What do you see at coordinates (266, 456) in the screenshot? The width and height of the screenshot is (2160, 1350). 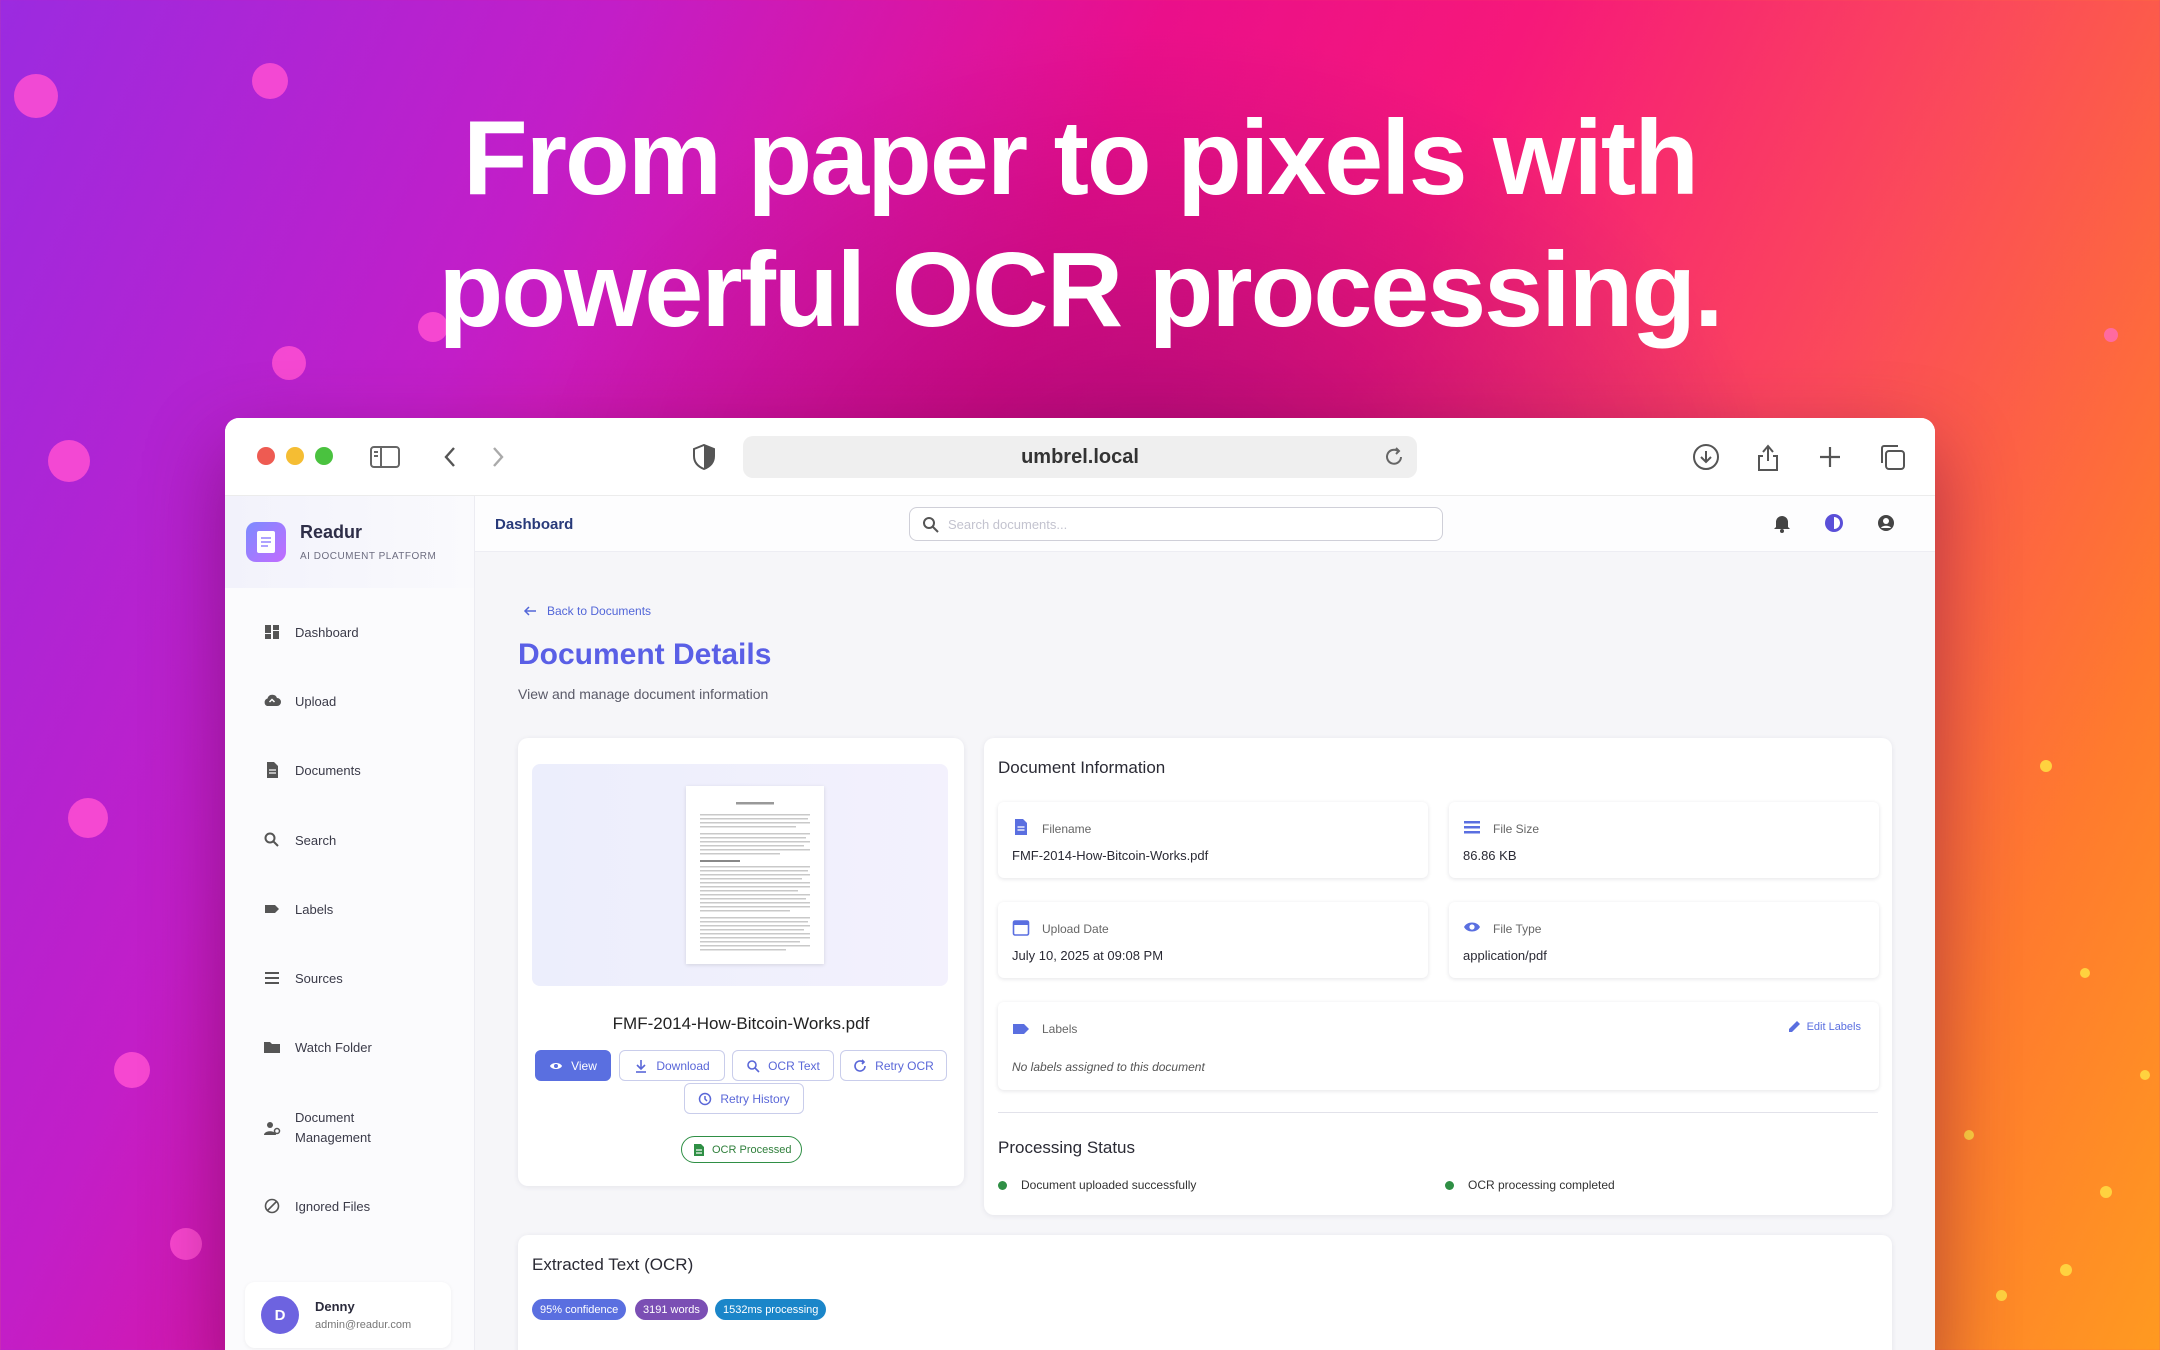 I see `close-window-button` at bounding box center [266, 456].